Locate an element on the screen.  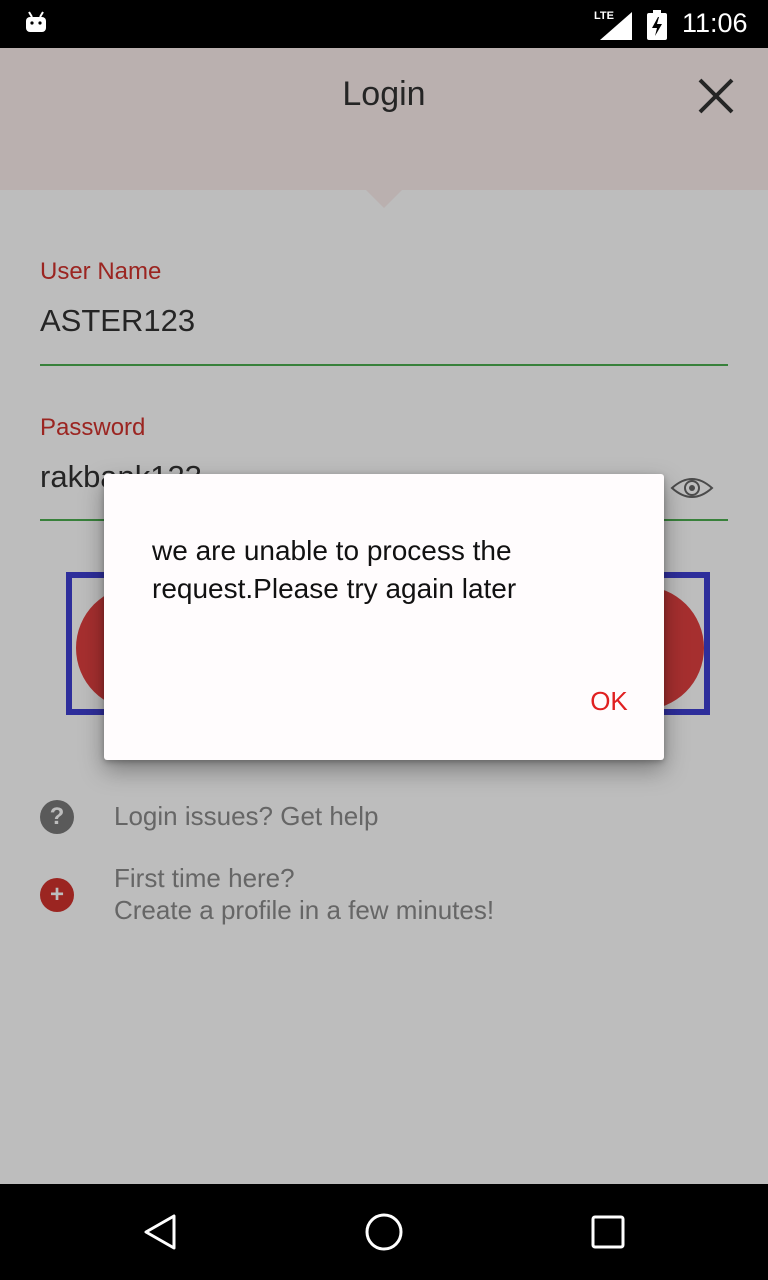
home-icon is located at coordinates (384, 1232).